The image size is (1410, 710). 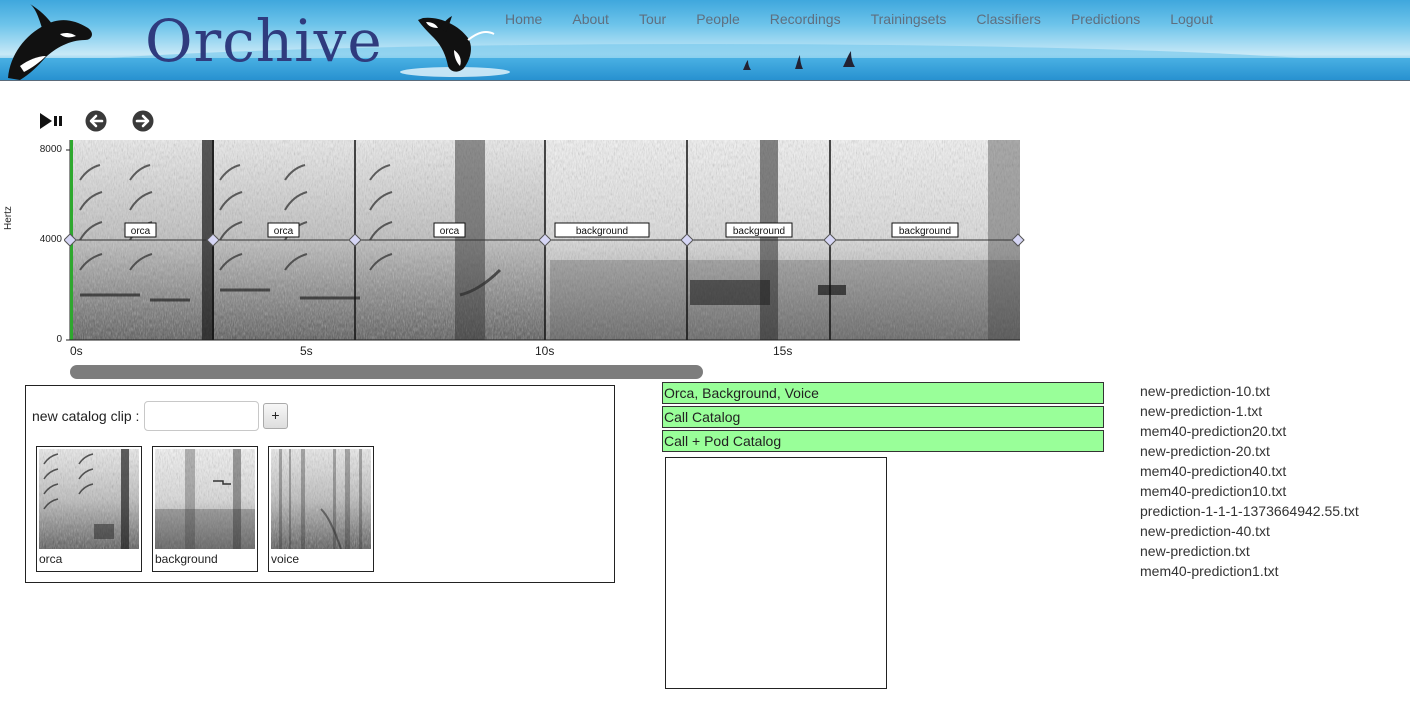 What do you see at coordinates (1249, 511) in the screenshot?
I see `prediction-item: prediction-1-1-1-1373664942.55.txt` at bounding box center [1249, 511].